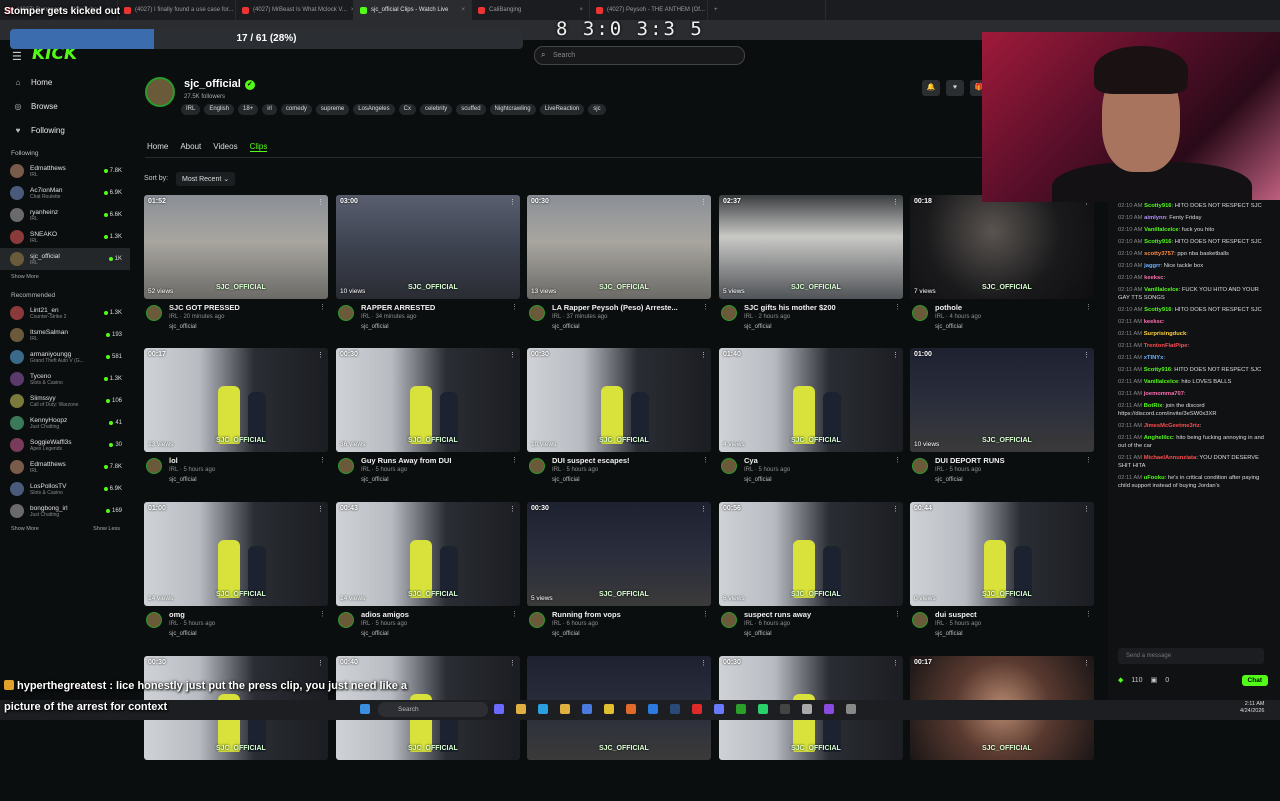  Describe the element at coordinates (531, 10) in the screenshot. I see `browser-tab: CaliBanging ×` at that location.